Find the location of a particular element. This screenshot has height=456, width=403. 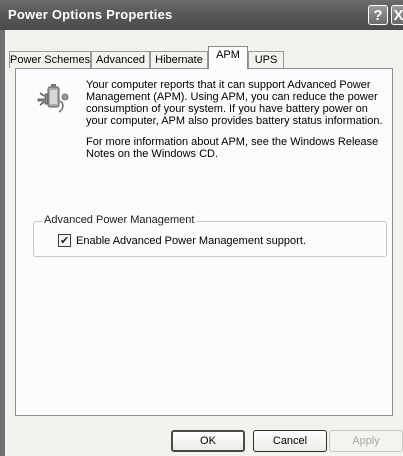

tab-hibernate: Hibernate is located at coordinates (179, 59).